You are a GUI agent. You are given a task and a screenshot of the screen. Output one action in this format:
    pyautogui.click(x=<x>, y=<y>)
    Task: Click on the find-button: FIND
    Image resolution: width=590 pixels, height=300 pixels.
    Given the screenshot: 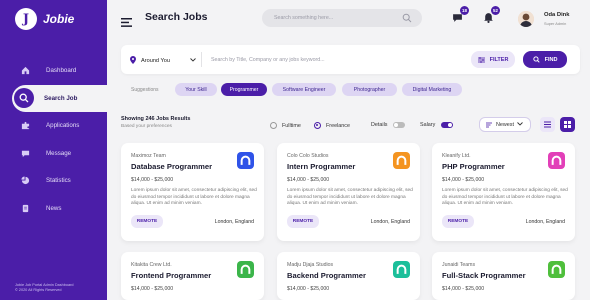 What is the action you would take?
    pyautogui.click(x=545, y=59)
    